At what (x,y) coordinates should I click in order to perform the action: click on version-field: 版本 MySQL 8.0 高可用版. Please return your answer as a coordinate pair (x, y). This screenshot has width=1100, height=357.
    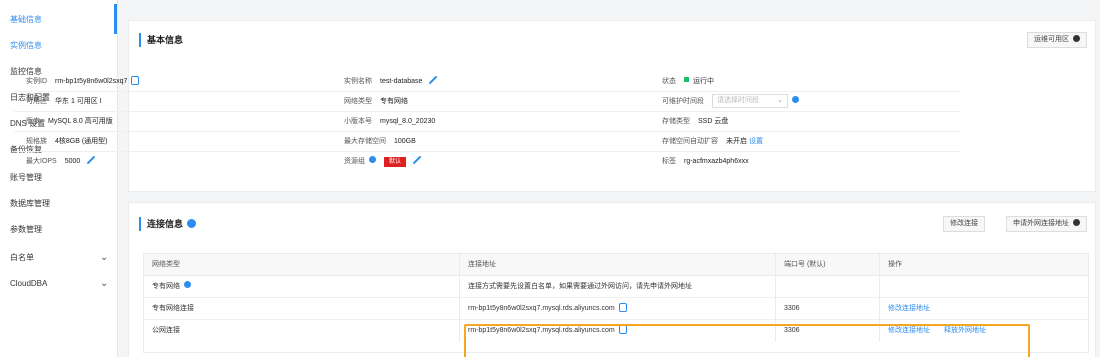
    Looking at the image, I should click on (69, 122).